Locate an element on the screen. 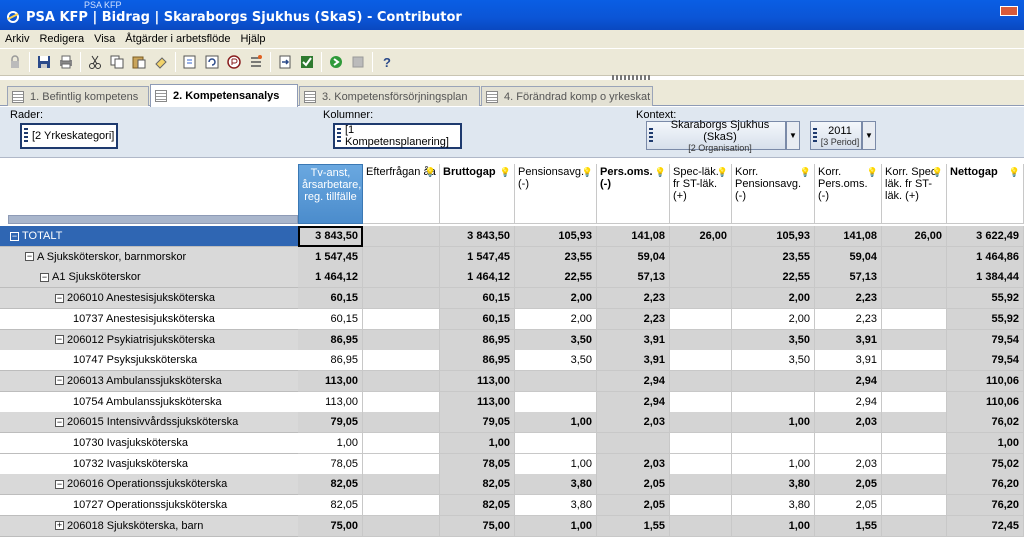 This screenshot has width=1024, height=539. cut-icon is located at coordinates (95, 62).